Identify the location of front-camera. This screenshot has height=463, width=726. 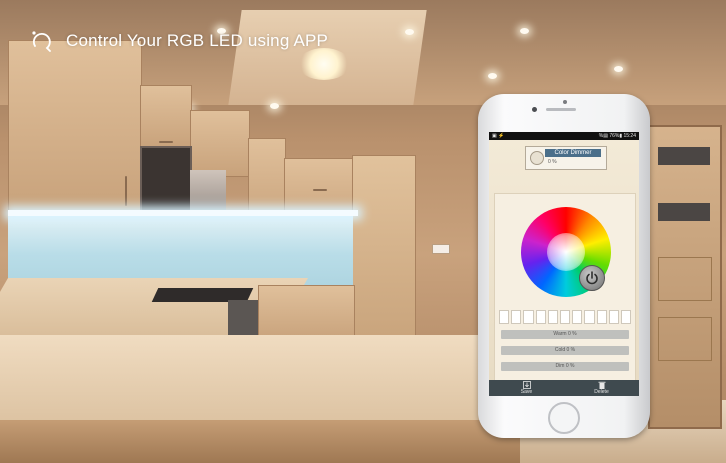
(565, 102).